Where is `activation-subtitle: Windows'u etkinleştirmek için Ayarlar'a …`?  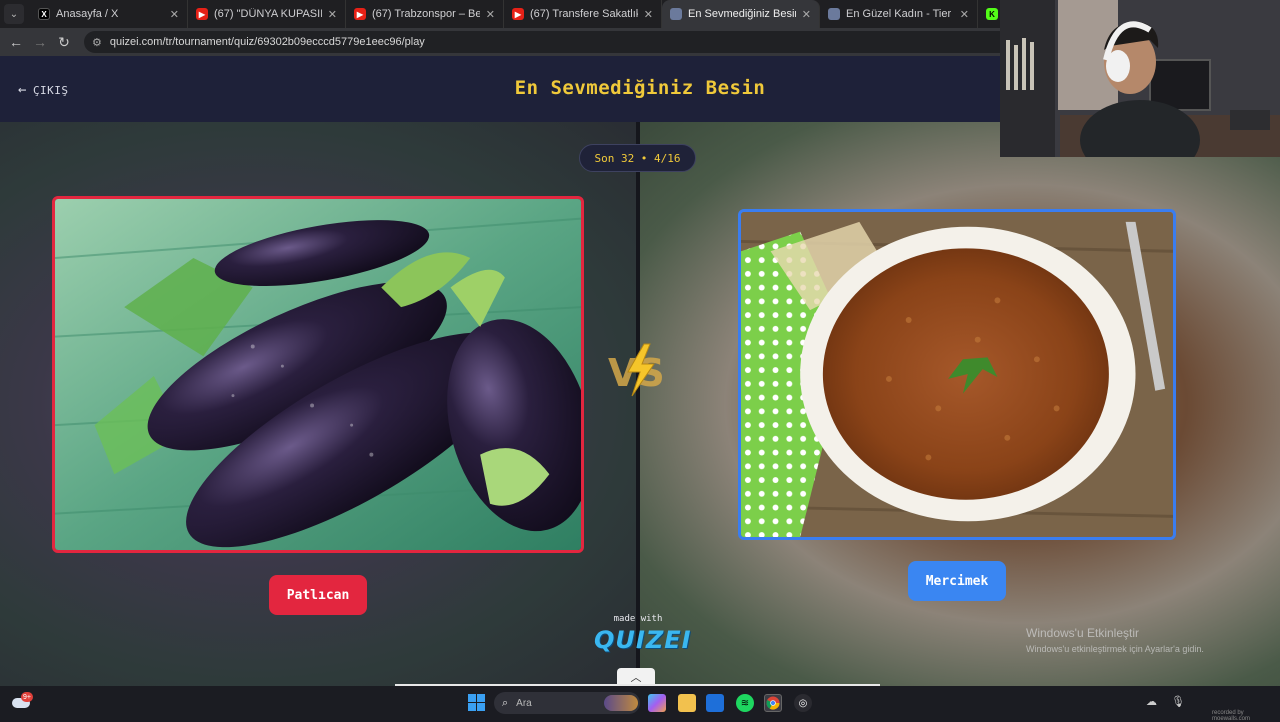 activation-subtitle: Windows'u etkinleştirmek için Ayarlar'a … is located at coordinates (1115, 649).